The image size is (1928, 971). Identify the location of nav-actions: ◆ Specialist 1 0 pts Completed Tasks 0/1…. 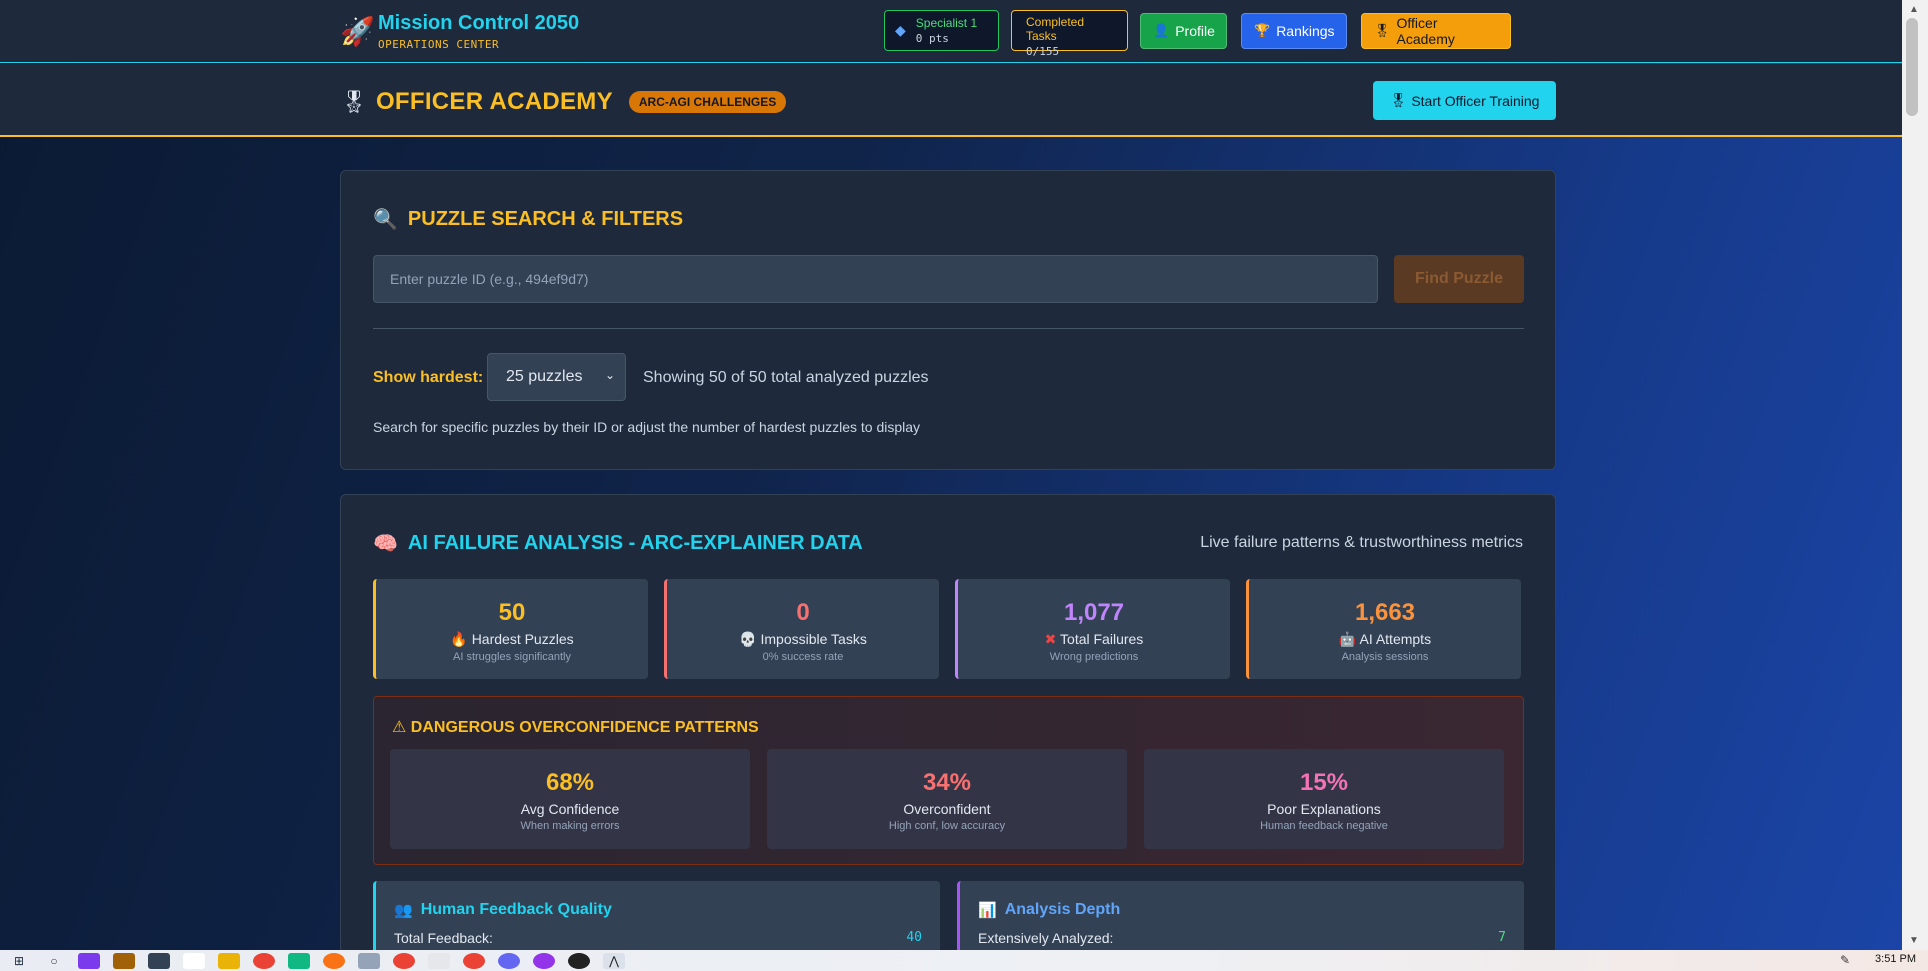
(1197, 34).